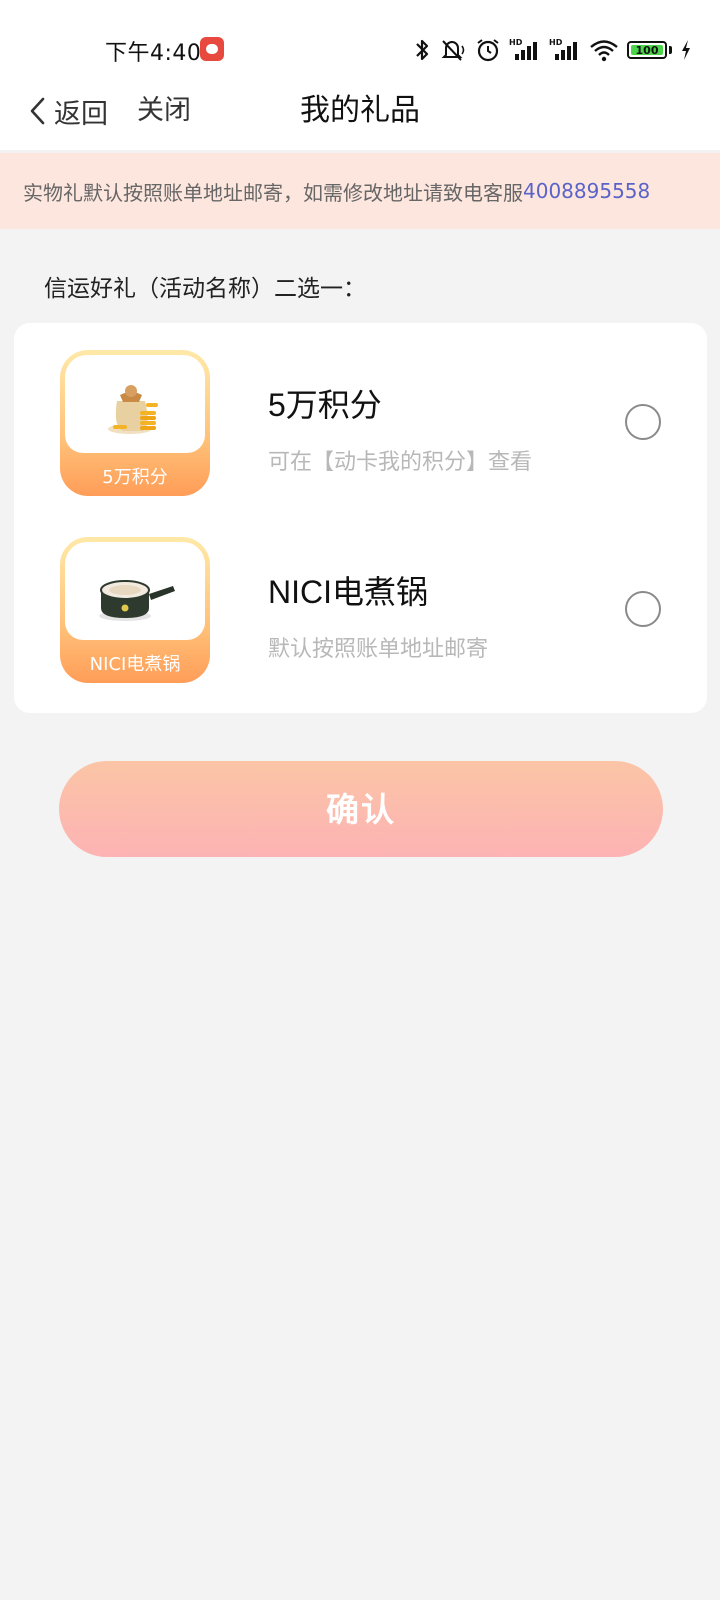 The image size is (720, 1600). I want to click on nav-bar: 返回 关闭 我的礼品, so click(360, 112).